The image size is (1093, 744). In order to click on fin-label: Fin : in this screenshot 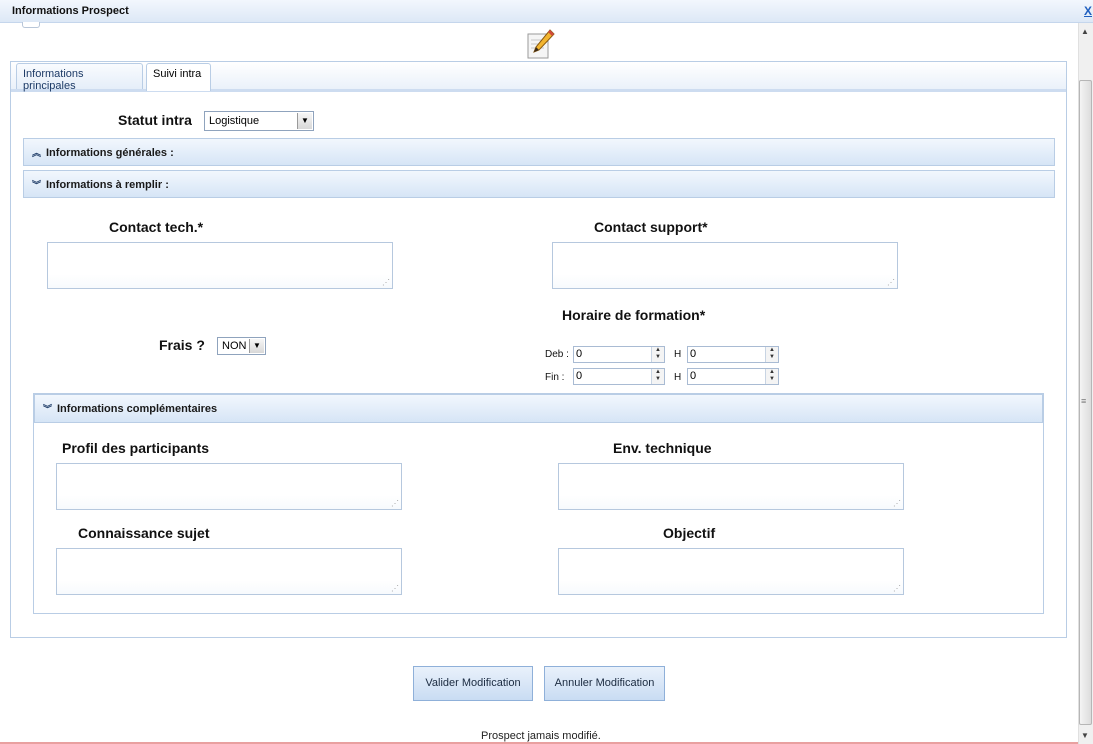, I will do `click(555, 377)`.